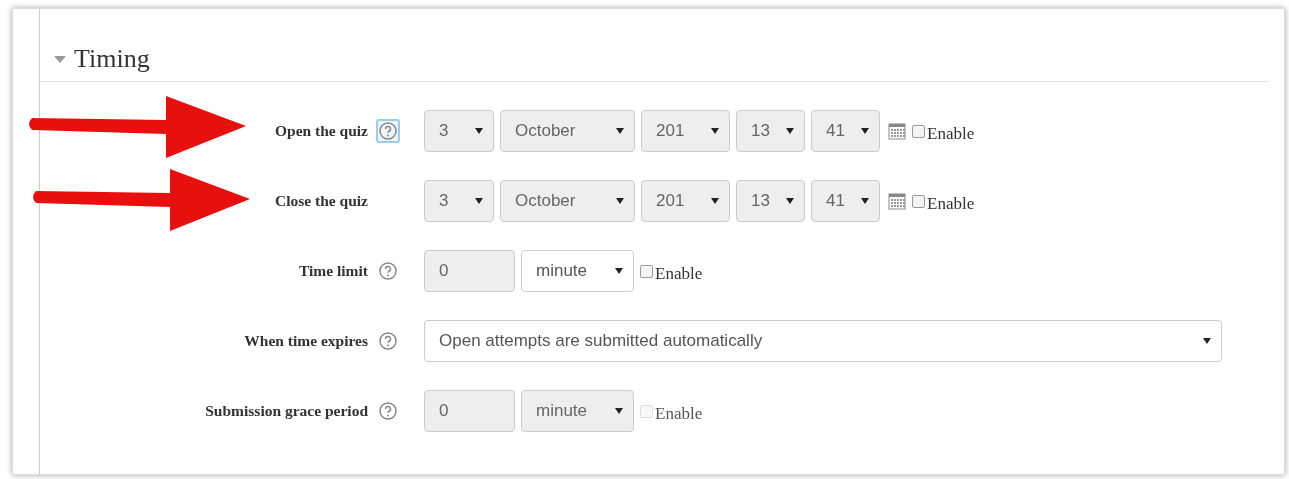 This screenshot has height=479, width=1289. Describe the element at coordinates (286, 411) in the screenshot. I see `field-label: Submission grace period` at that location.